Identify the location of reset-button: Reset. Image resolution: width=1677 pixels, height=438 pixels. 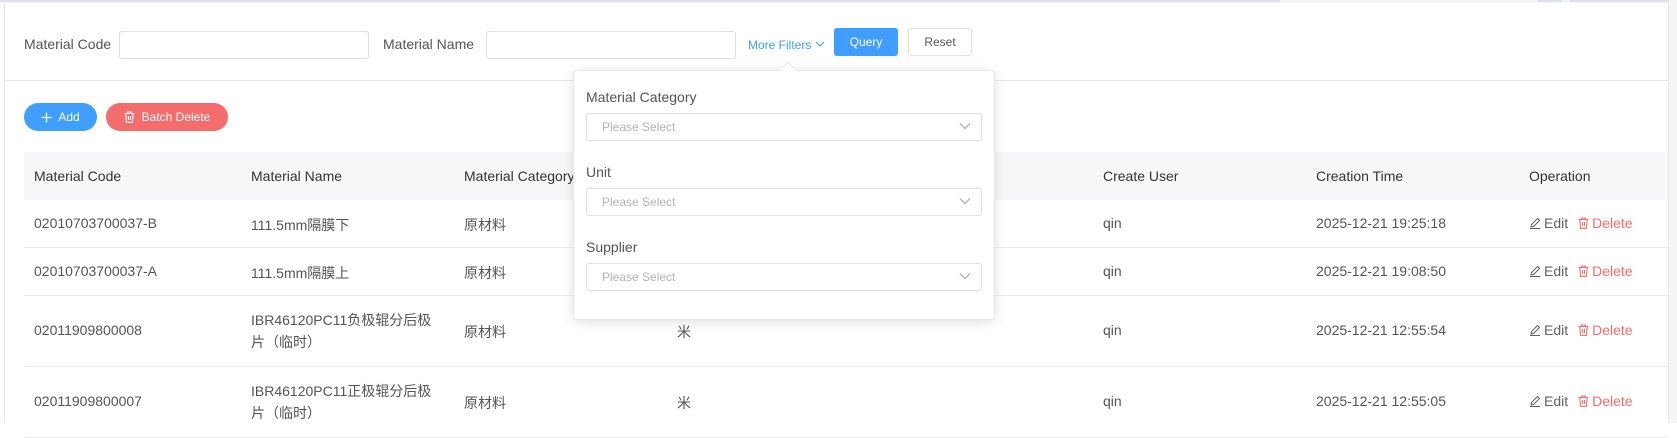
(940, 42).